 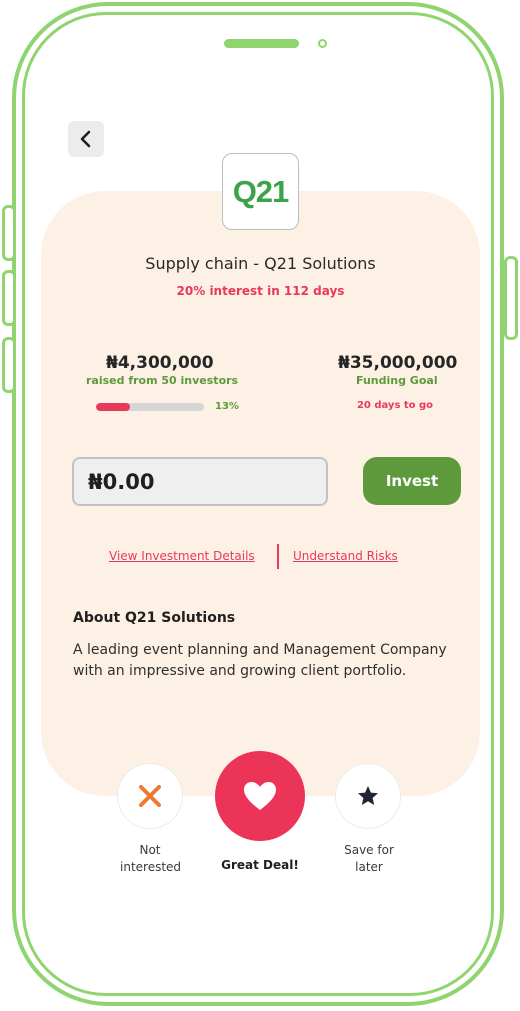 What do you see at coordinates (260, 865) in the screenshot?
I see `great-deal-label: Great Deal!` at bounding box center [260, 865].